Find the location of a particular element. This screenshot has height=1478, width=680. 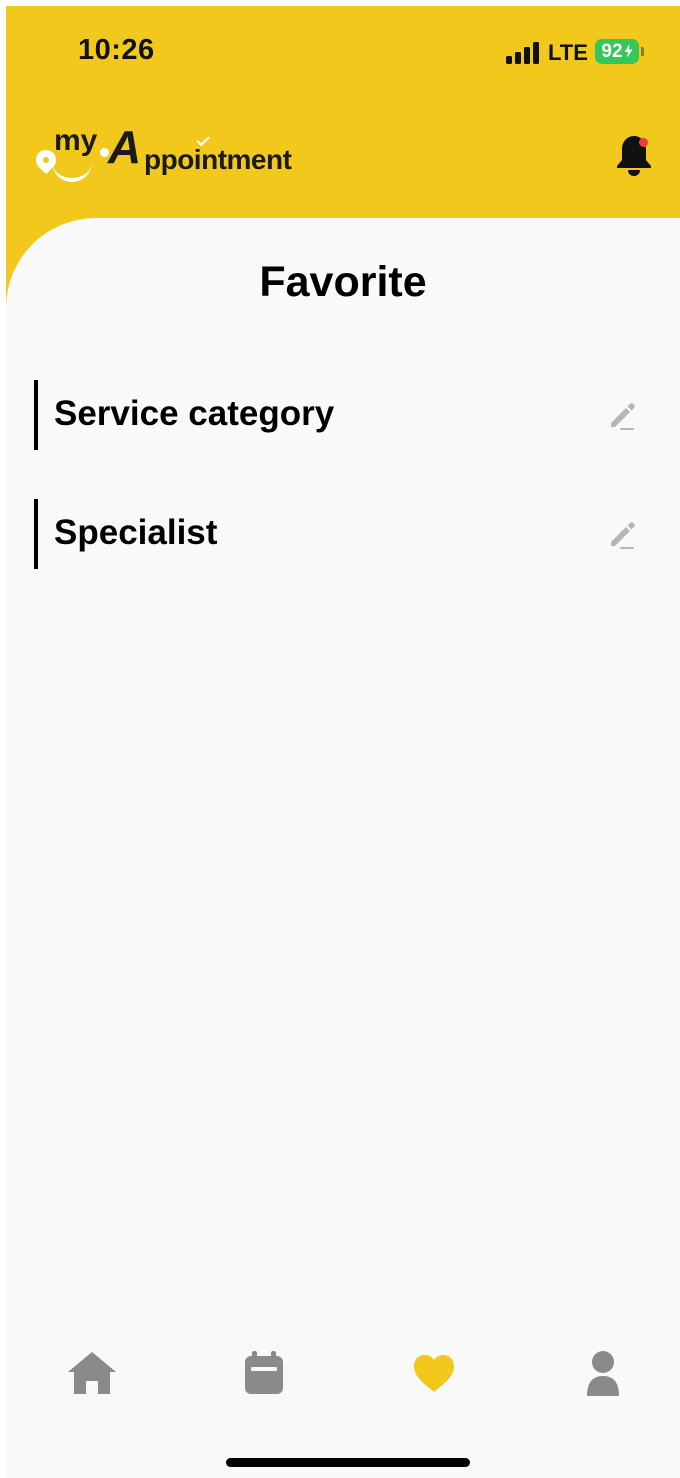

charging-bolt-icon is located at coordinates (628, 51).